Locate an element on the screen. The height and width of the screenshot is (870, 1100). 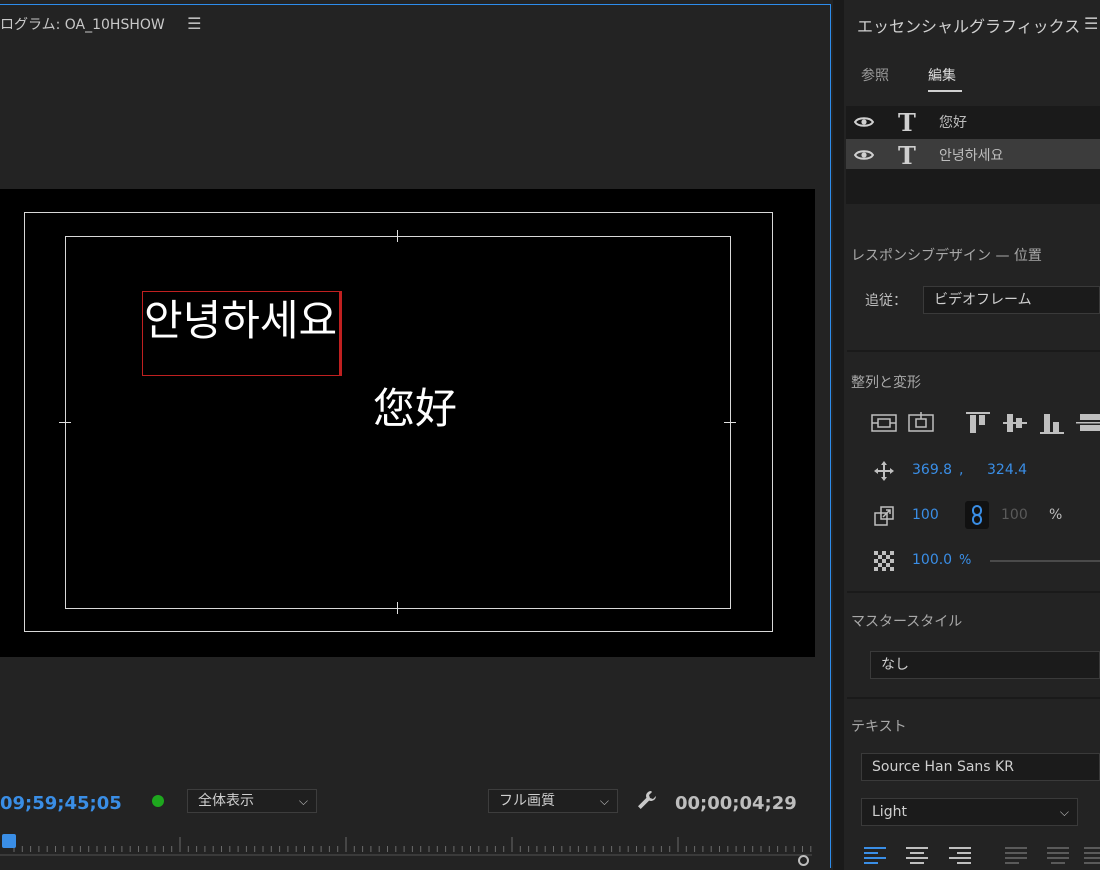
master-style-title: マスタースタイル is located at coordinates (907, 622).